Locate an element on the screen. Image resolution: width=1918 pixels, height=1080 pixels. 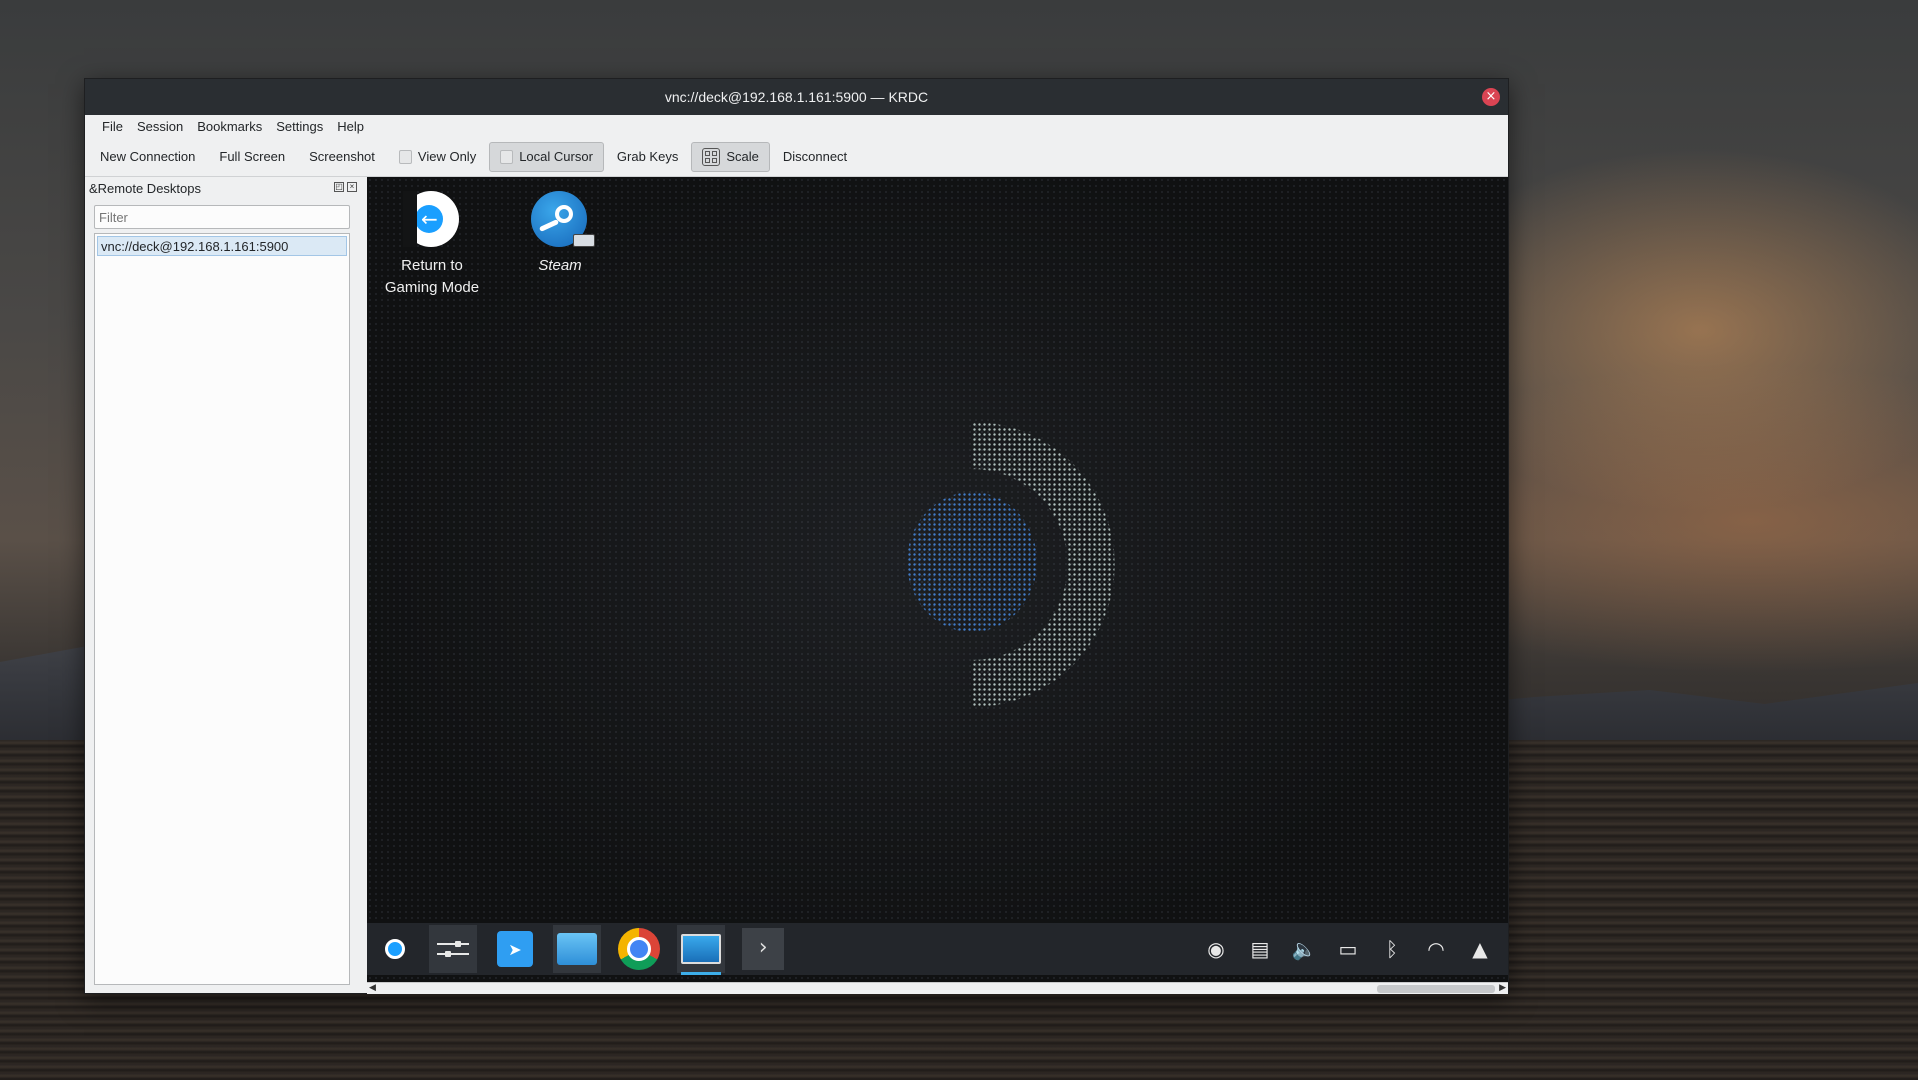
title-bar: vnc://deck@192.168.1.161:5900 — KRDC × is located at coordinates (796, 97).